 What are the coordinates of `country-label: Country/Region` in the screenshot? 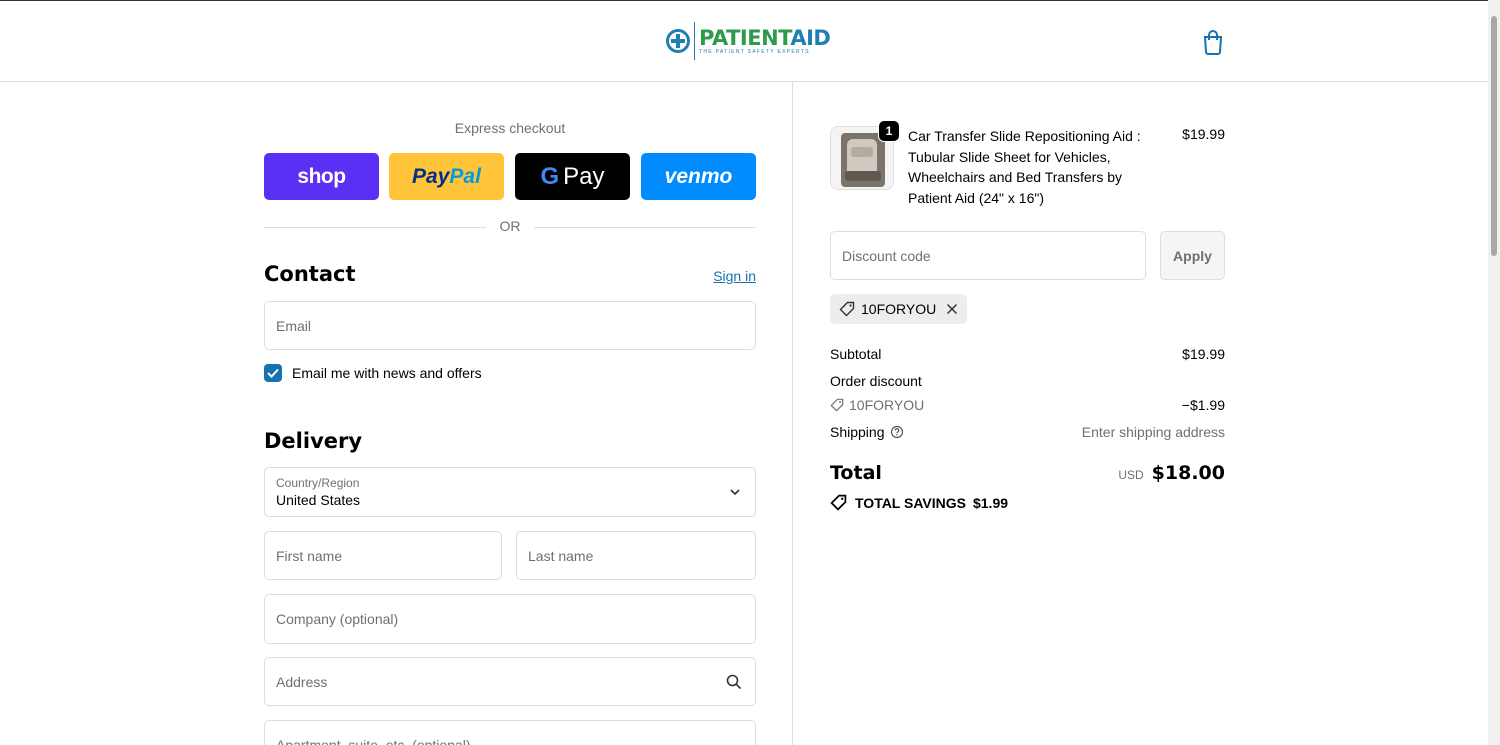 It's located at (318, 483).